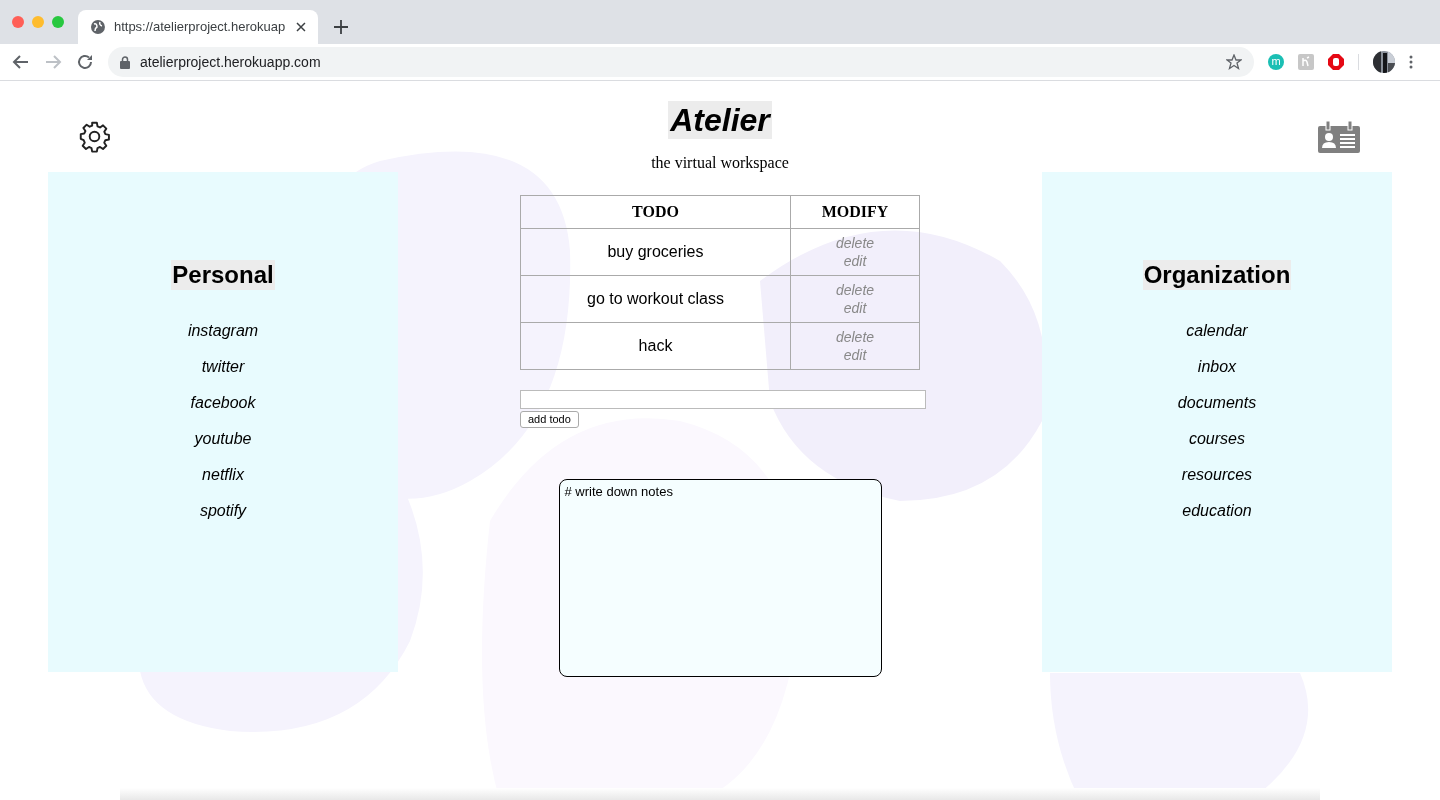  I want to click on nav-link: instagram, so click(223, 331).